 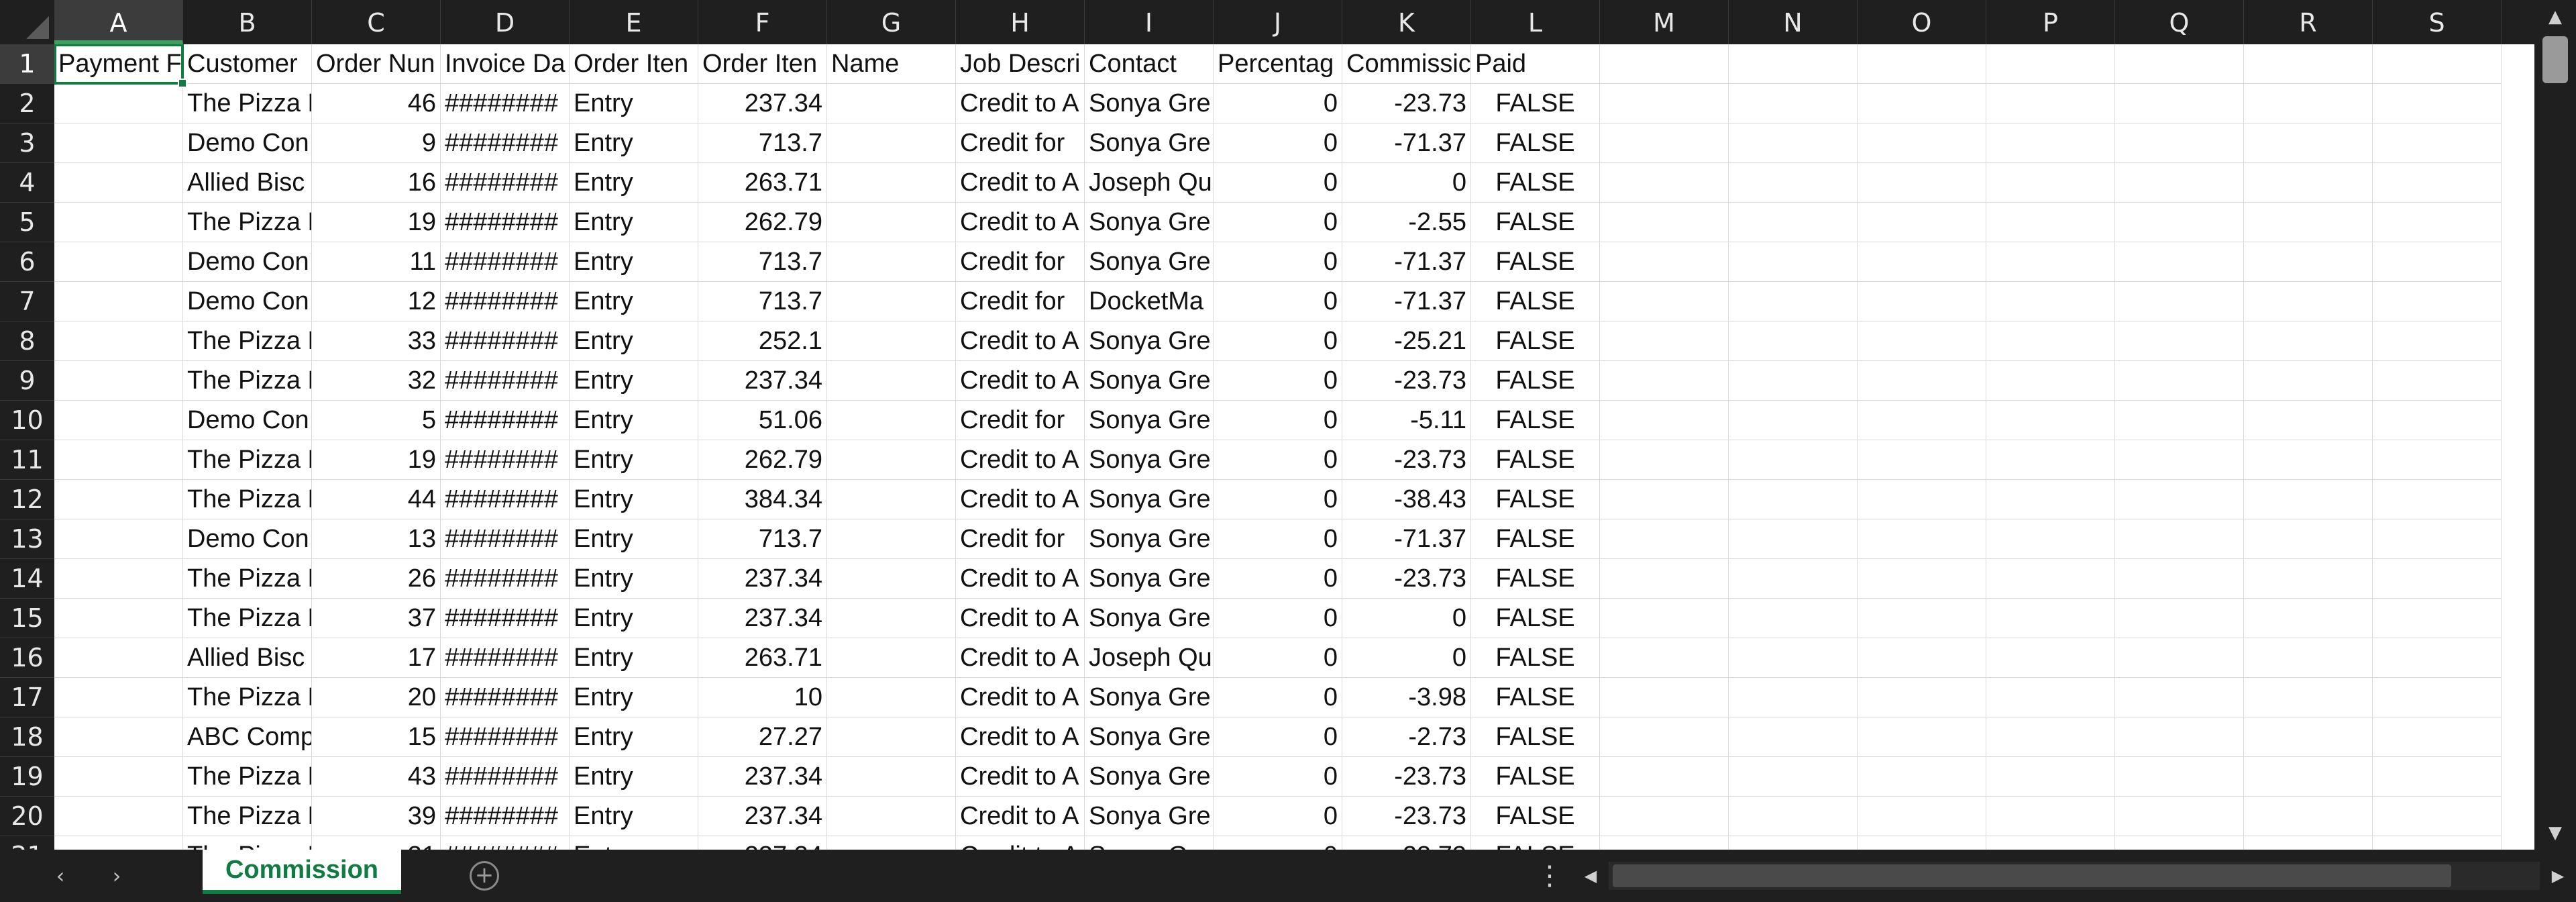 I want to click on table-cell: DocketMa, so click(x=1149, y=301).